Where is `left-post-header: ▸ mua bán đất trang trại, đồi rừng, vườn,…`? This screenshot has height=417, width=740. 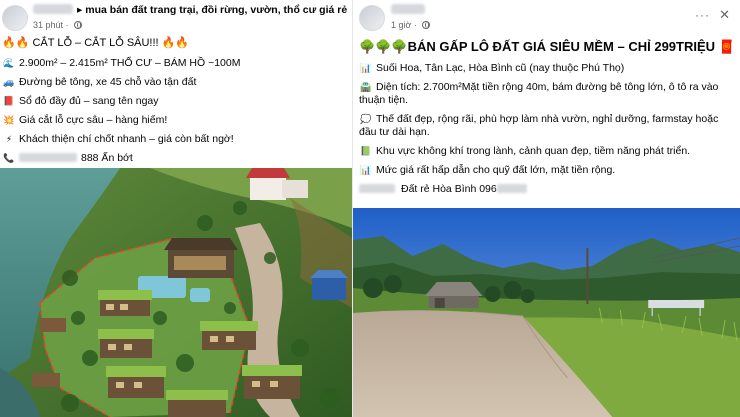
left-post-header: ▸ mua bán đất trang trại, đồi rừng, vườn,… is located at coordinates (176, 19).